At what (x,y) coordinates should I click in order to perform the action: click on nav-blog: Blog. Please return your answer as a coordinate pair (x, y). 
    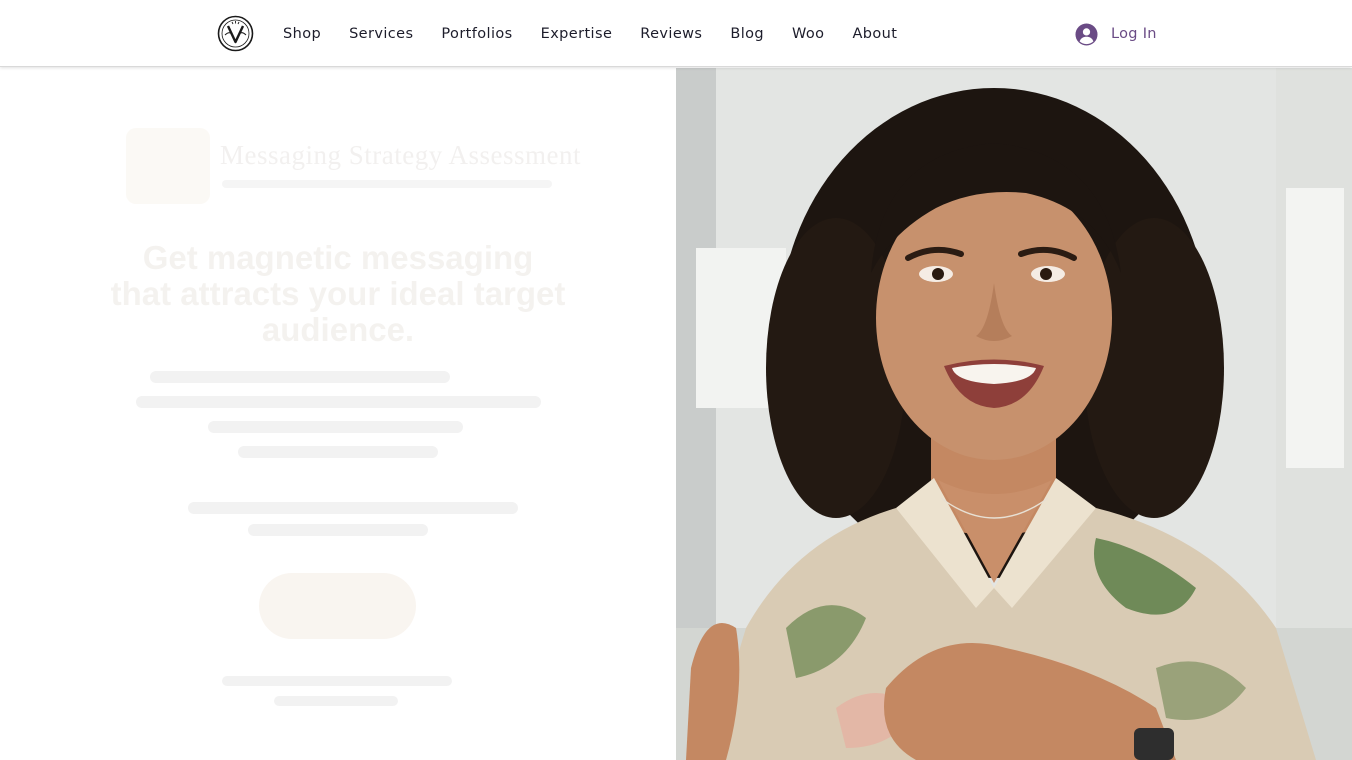
    Looking at the image, I should click on (747, 34).